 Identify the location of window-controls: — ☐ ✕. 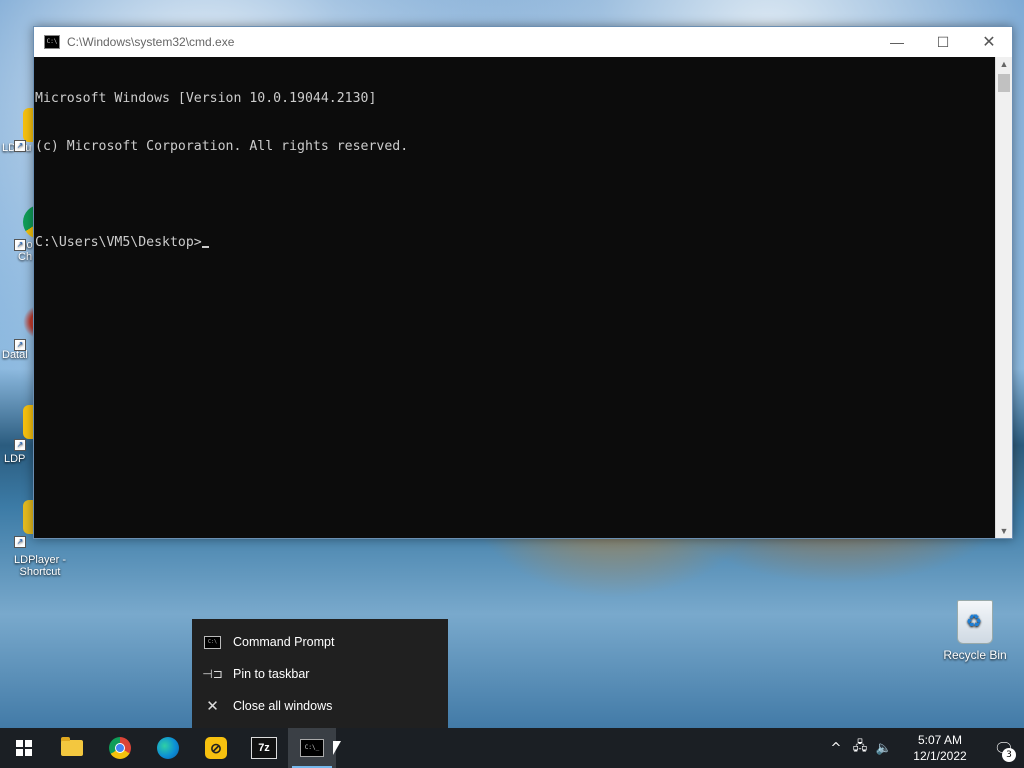
(943, 42).